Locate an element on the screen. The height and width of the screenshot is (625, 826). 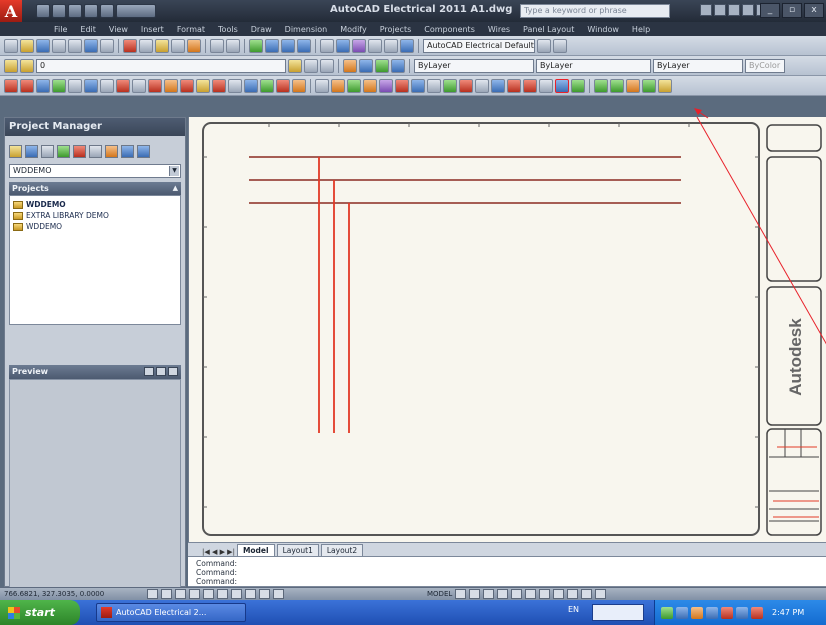
clock: 2:47 PM is located at coordinates (788, 612).